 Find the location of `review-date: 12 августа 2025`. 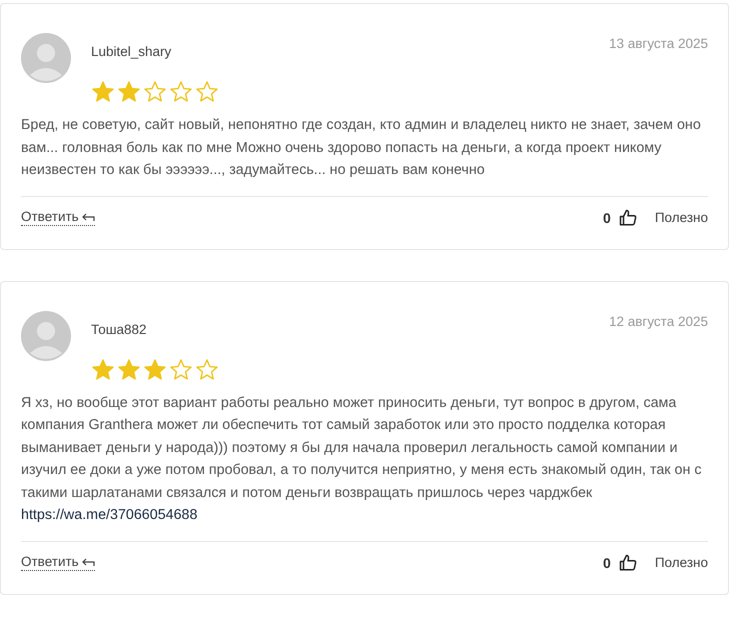

review-date: 12 августа 2025 is located at coordinates (658, 320).